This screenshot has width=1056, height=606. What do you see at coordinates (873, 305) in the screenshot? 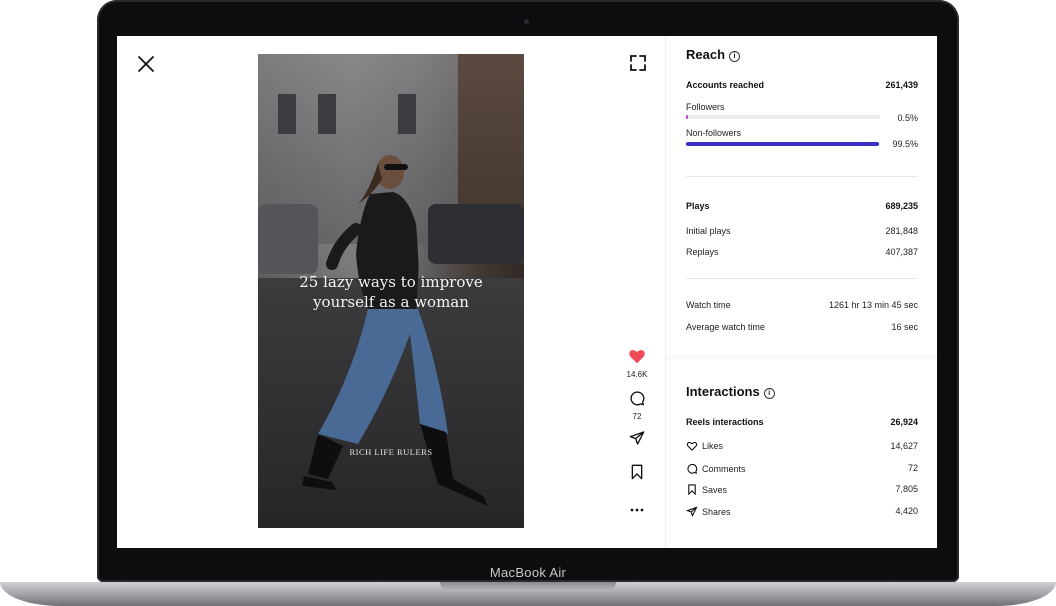
I see `watch-time-value: 1261 hr 13 min 45 sec` at bounding box center [873, 305].